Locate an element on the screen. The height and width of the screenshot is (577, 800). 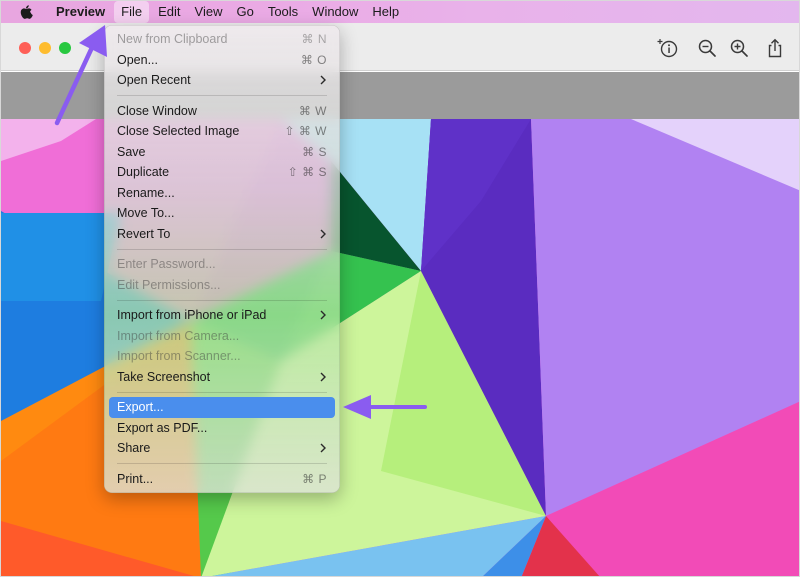
menu-item-revert-to: Revert To is located at coordinates (222, 234).